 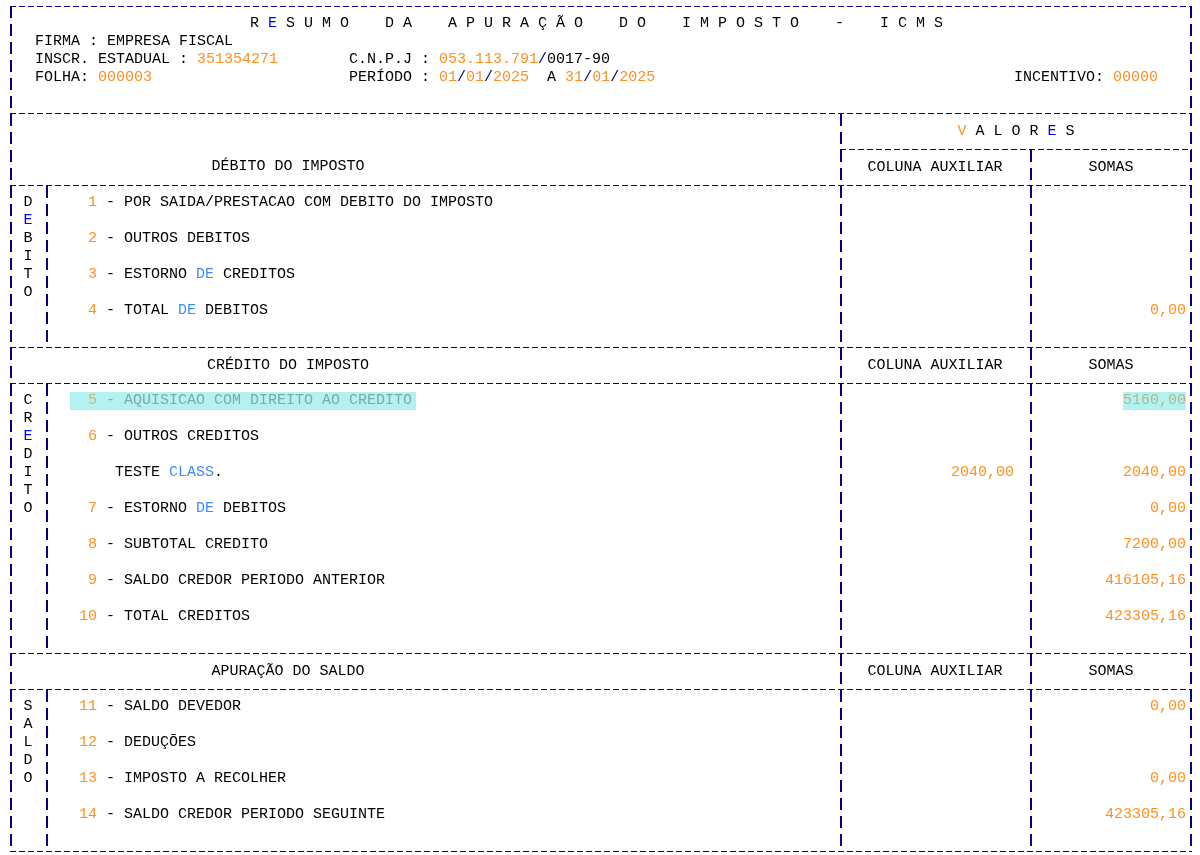 What do you see at coordinates (92, 581) in the screenshot?
I see `line-number: 9` at bounding box center [92, 581].